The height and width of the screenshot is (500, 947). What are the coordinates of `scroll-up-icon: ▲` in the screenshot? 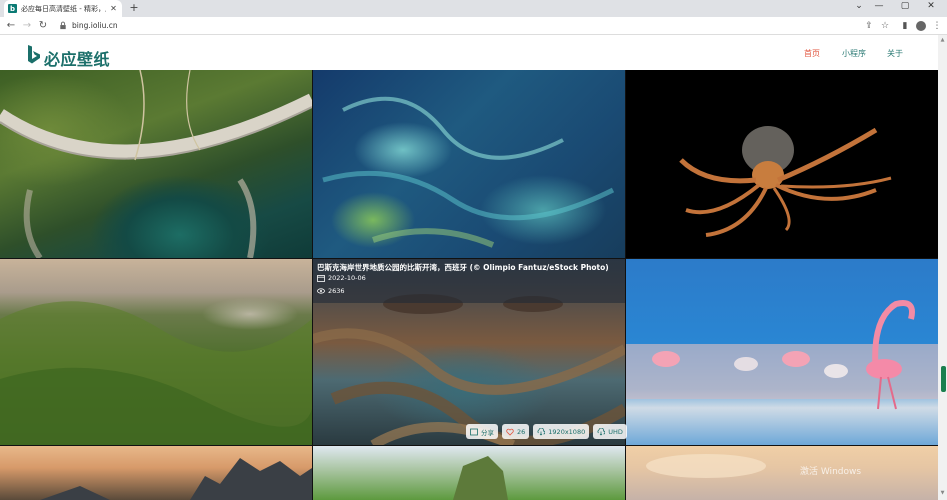 It's located at (942, 41).